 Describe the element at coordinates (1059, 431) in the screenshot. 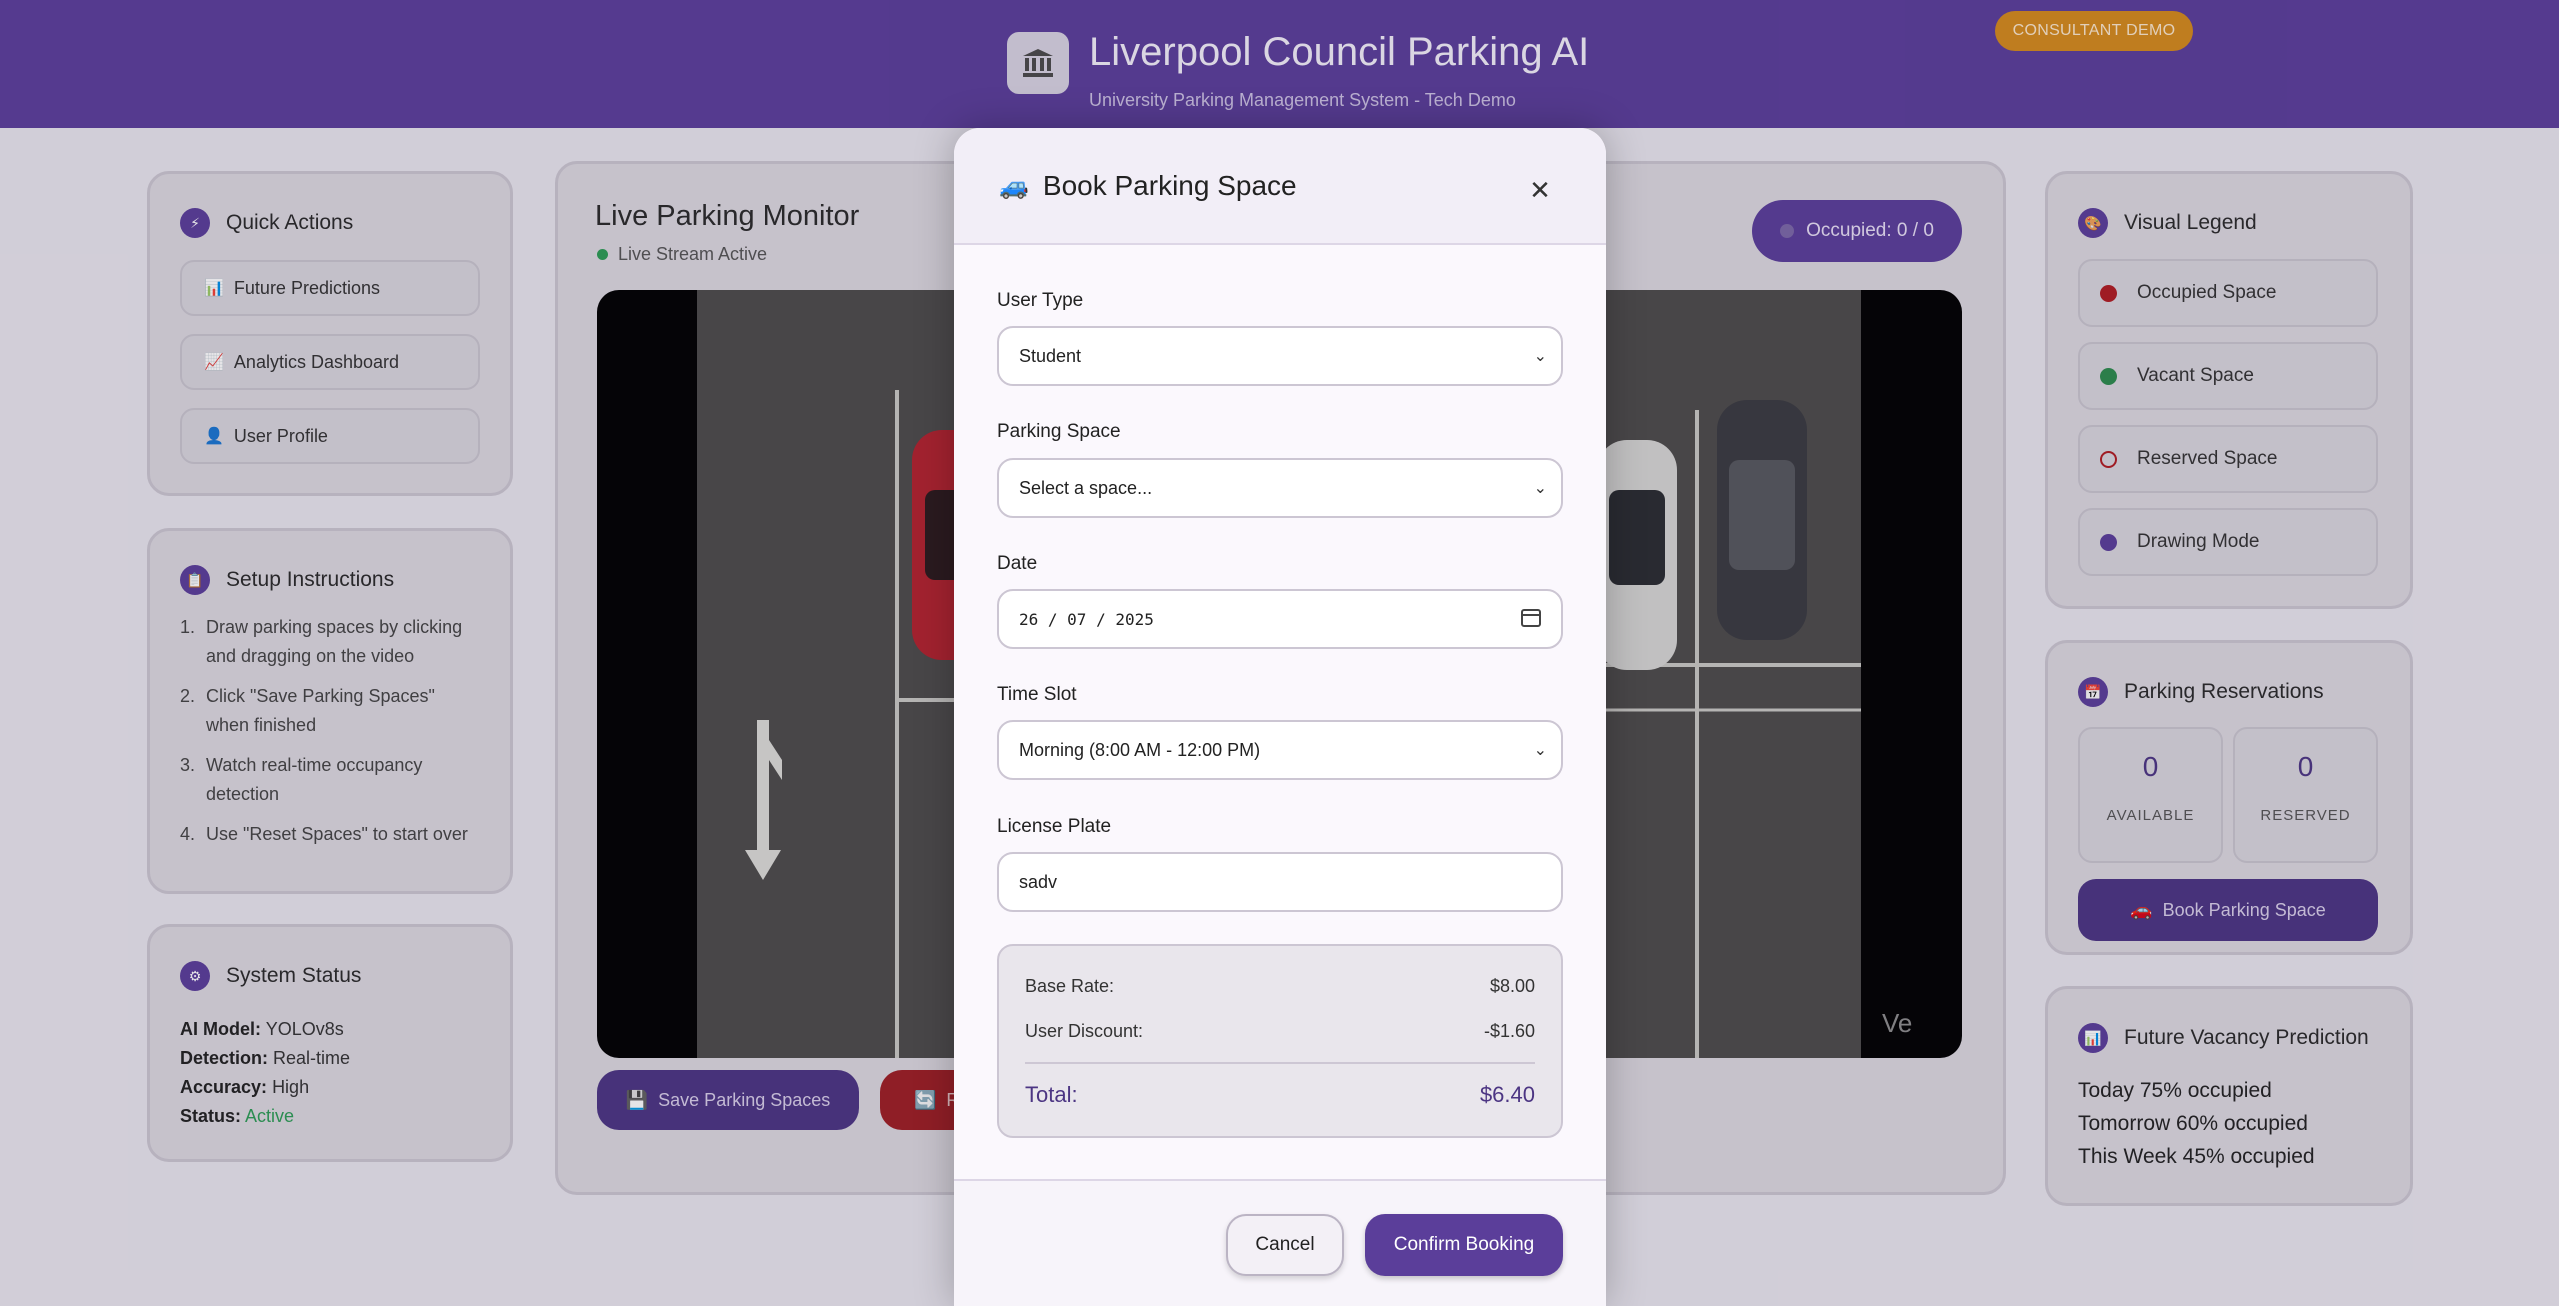

I see `parking-space-label: Parking Space` at that location.